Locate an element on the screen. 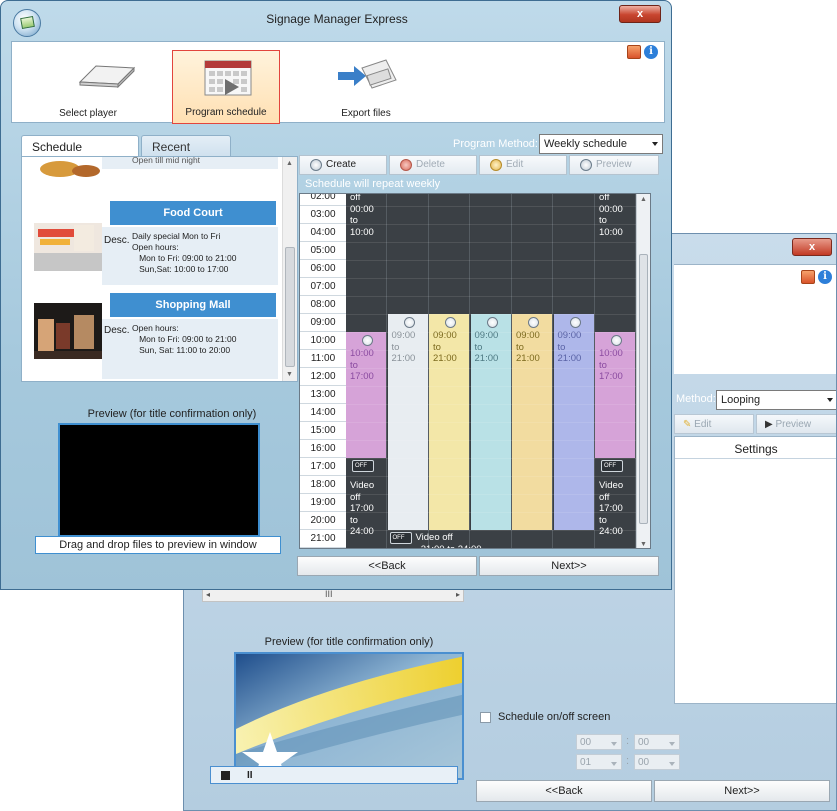 This screenshot has width=837, height=811. preview-button: ▶ Preview is located at coordinates (796, 424).